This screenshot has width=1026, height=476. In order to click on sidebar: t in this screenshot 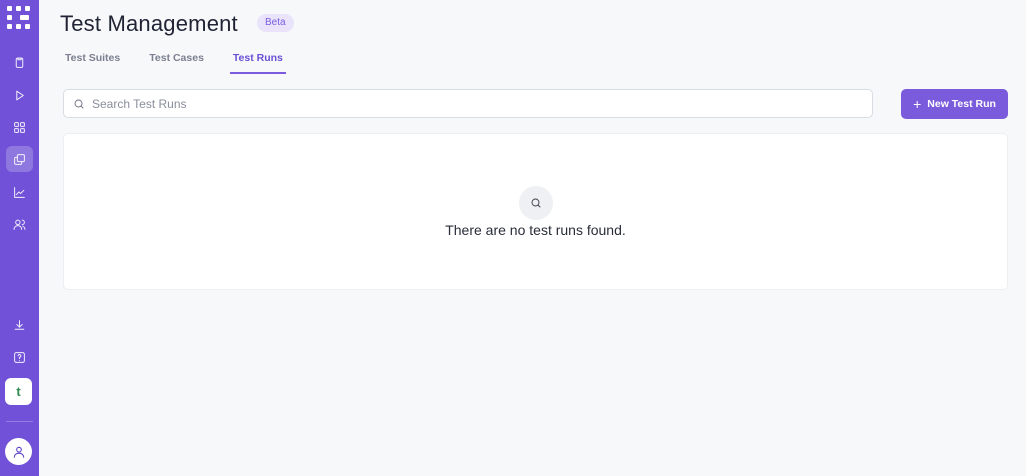, I will do `click(19, 238)`.